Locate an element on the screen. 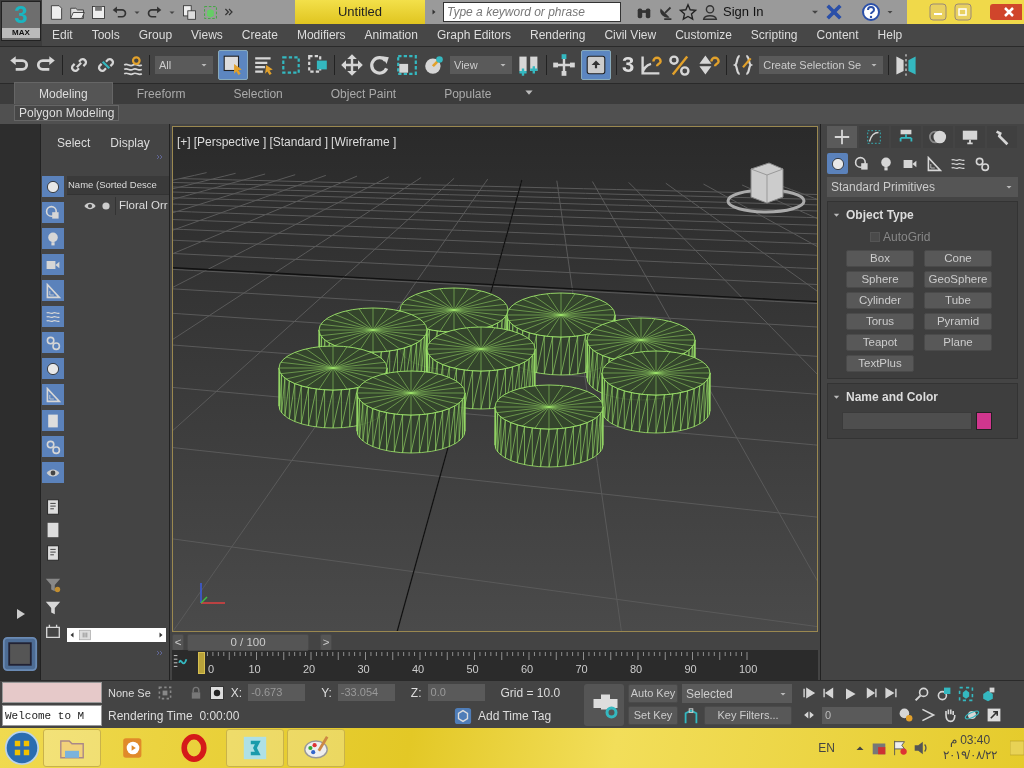 This screenshot has height=768, width=1024. edit-named-selection-icon is located at coordinates (743, 65).